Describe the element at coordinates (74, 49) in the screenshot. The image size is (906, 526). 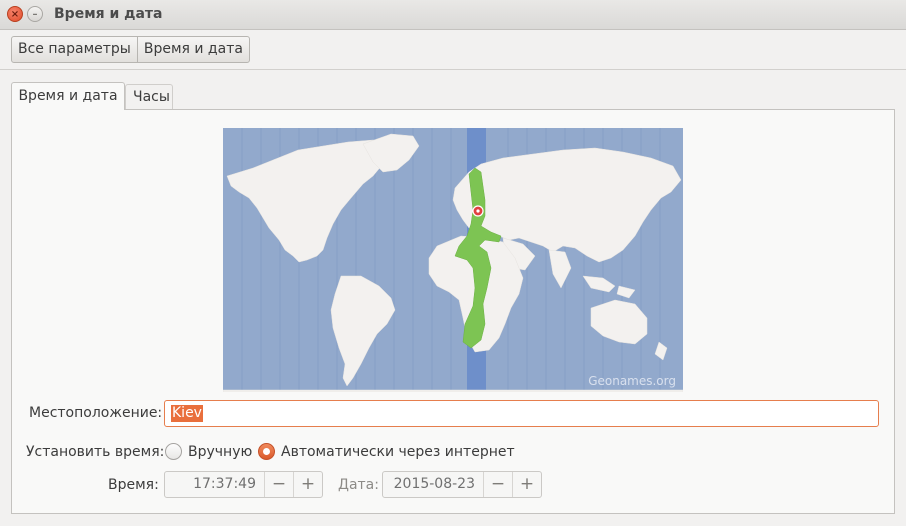
I see `breadcrumb-all-settings: Все параметры` at that location.